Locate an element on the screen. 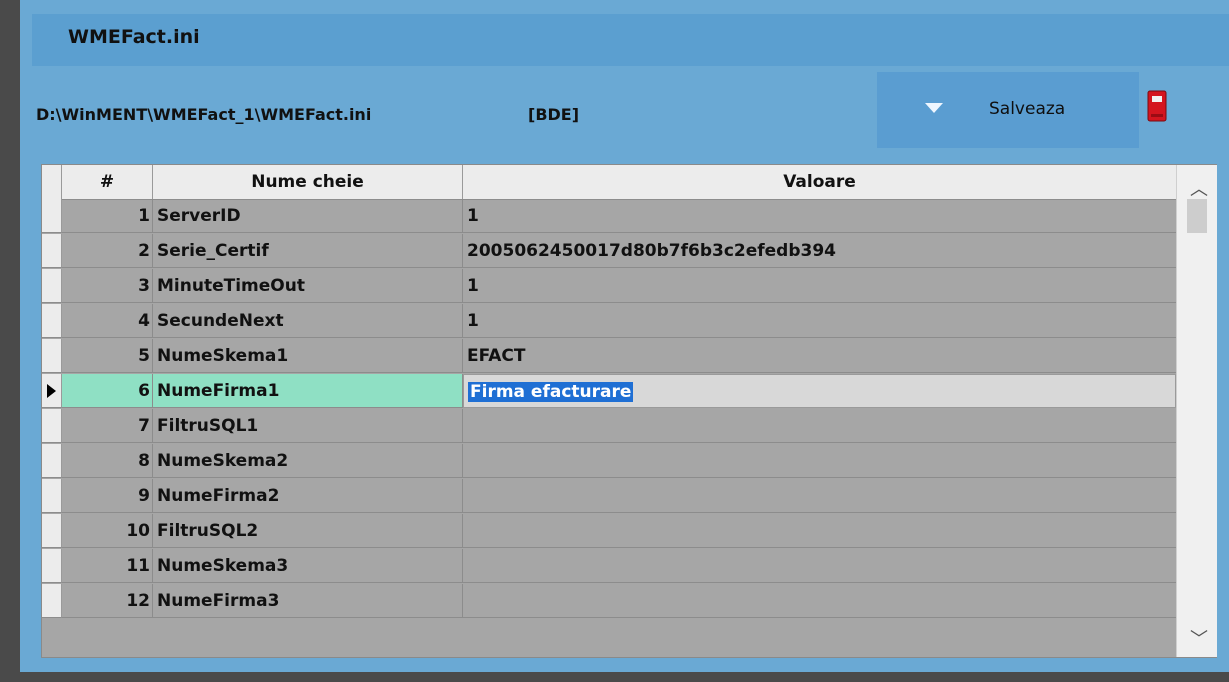 Image resolution: width=1229 pixels, height=682 pixels. cell-key-name: FiltruSQL2 is located at coordinates (308, 531).